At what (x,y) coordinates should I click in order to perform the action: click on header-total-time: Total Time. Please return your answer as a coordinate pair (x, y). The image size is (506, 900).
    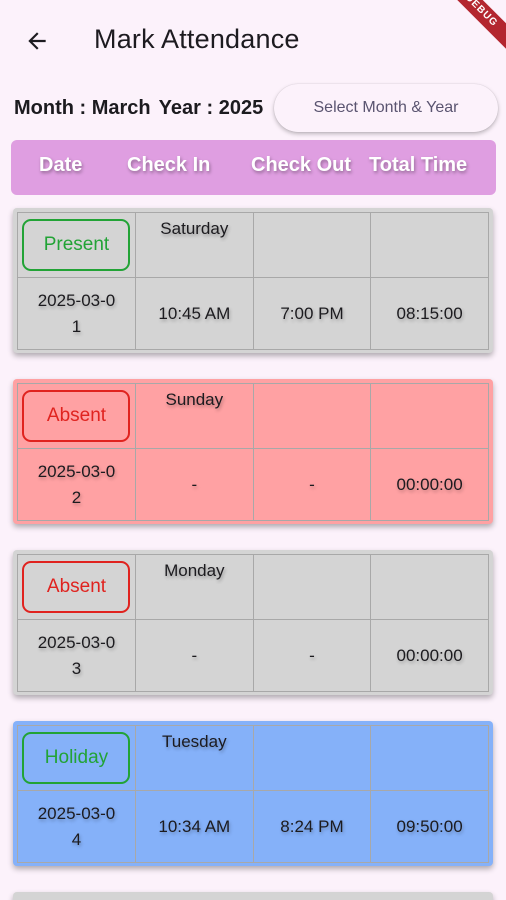
    Looking at the image, I should click on (418, 165).